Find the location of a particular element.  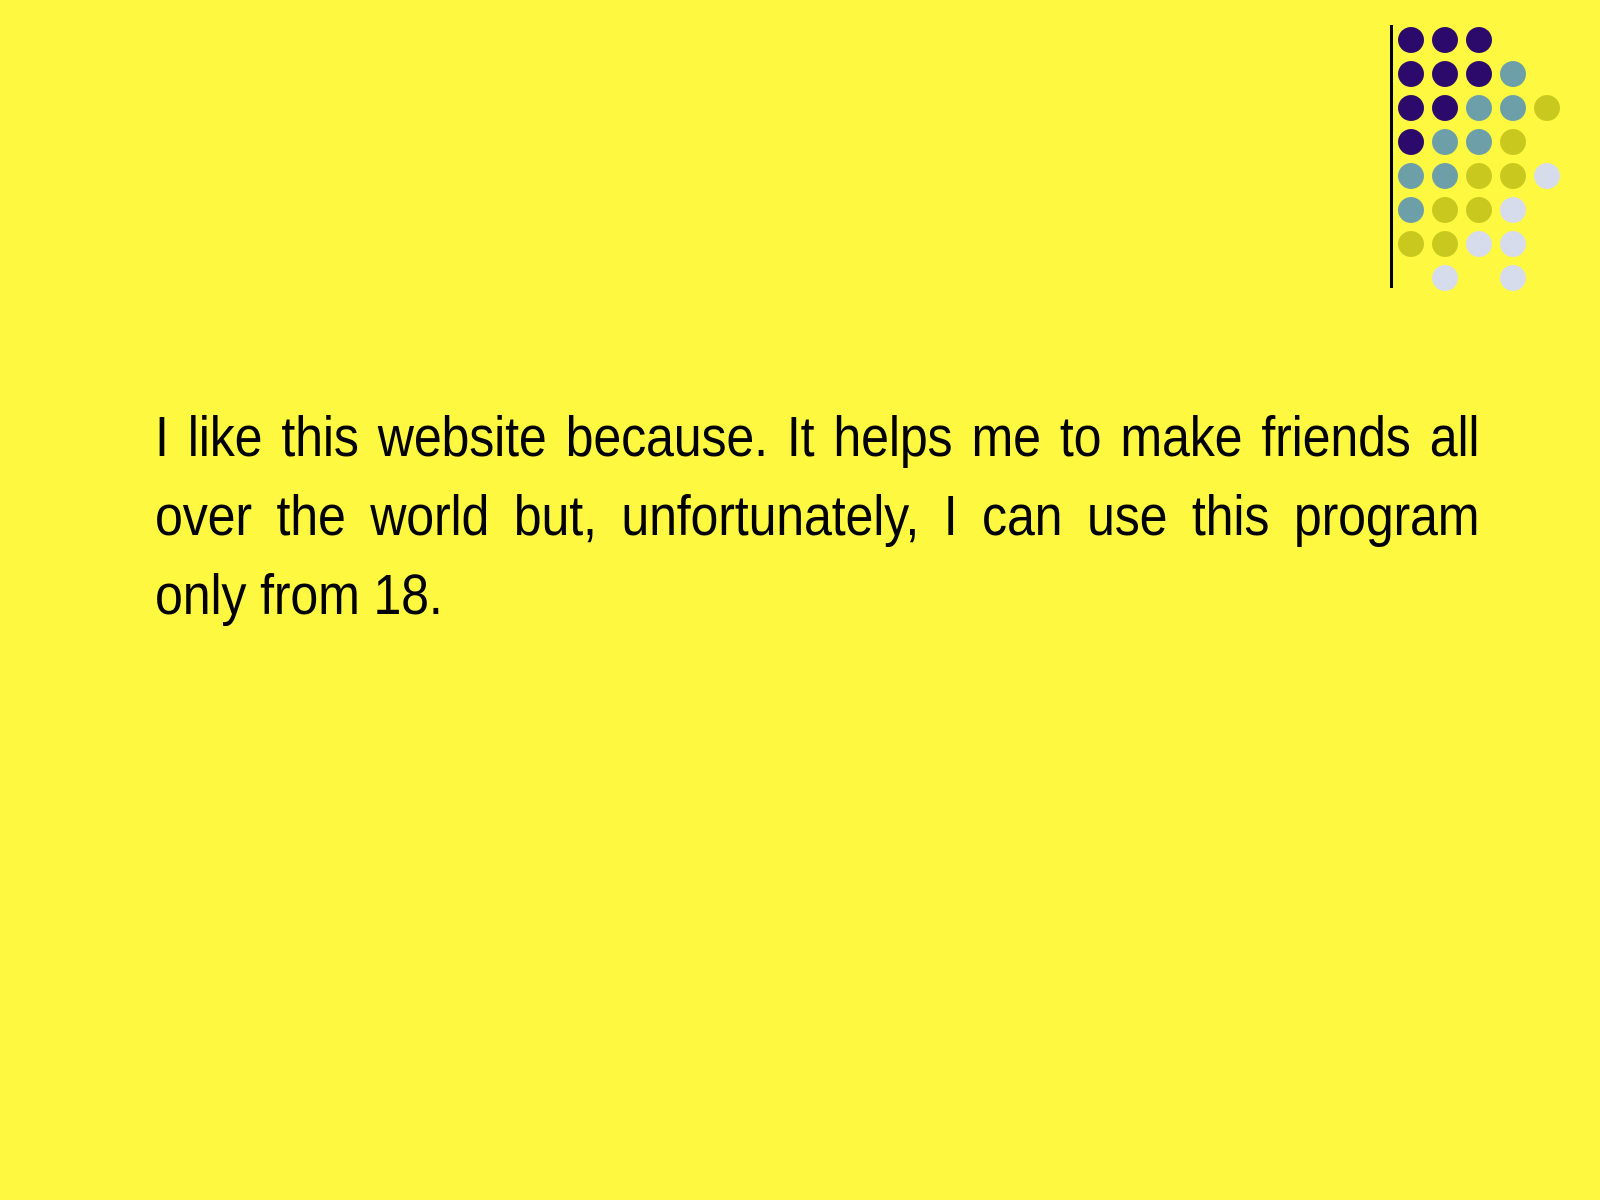

logo-vertical-rule is located at coordinates (1391, 156).